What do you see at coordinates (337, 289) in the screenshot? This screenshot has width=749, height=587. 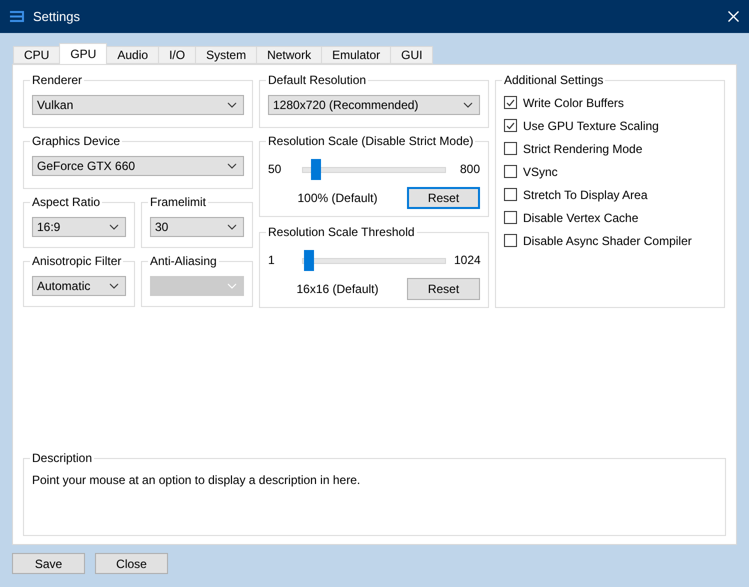 I see `slider-value: 16x16 (Default)` at bounding box center [337, 289].